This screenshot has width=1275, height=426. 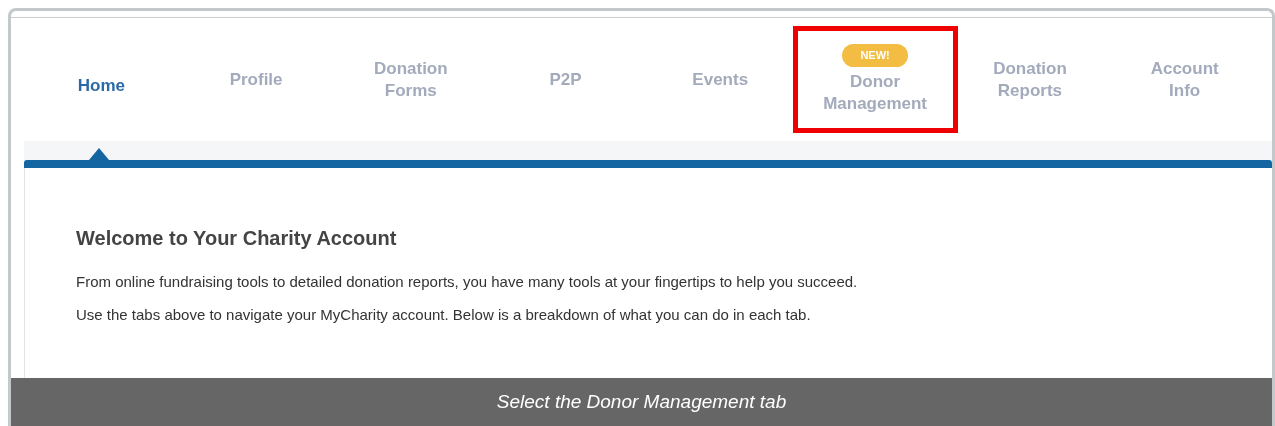 What do you see at coordinates (444, 314) in the screenshot?
I see `intro-text: Use the tabs above to navigate your MyCharity account. Below is a breakdown of what you can do in each tab.` at bounding box center [444, 314].